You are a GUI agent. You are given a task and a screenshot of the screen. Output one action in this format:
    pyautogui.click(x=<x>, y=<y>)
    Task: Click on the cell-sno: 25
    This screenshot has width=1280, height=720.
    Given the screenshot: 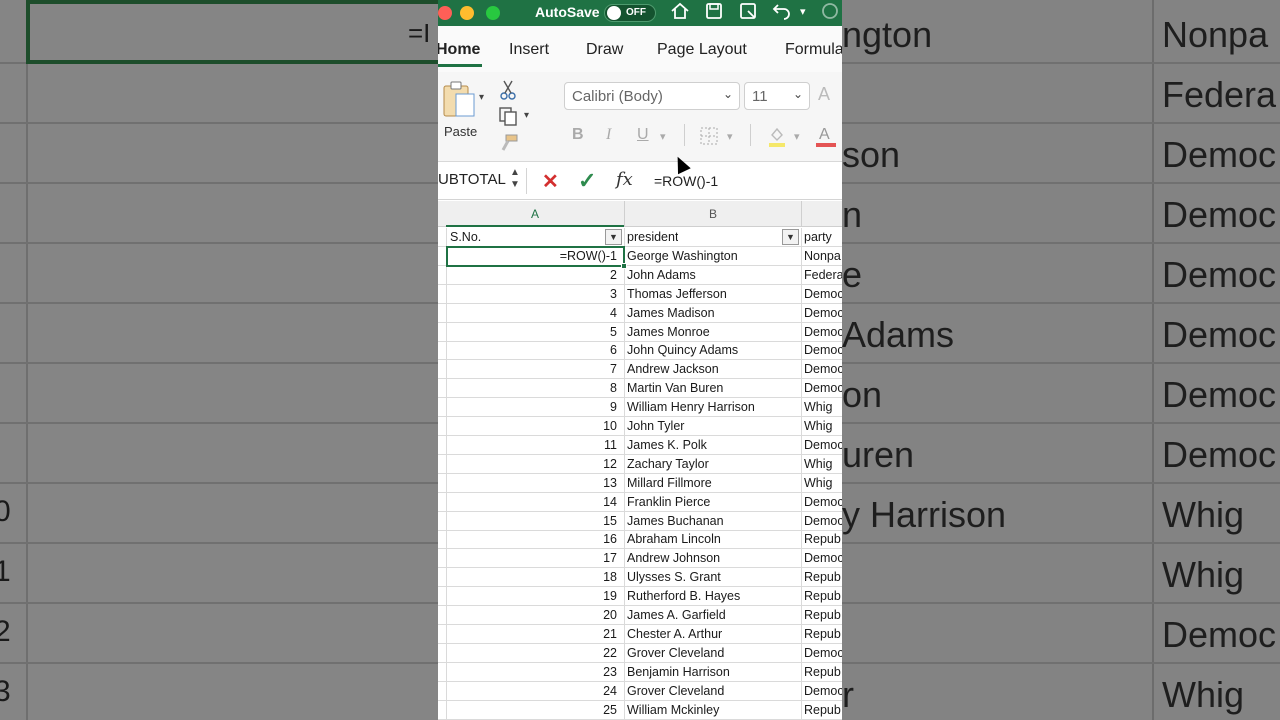 What is the action you would take?
    pyautogui.click(x=533, y=710)
    